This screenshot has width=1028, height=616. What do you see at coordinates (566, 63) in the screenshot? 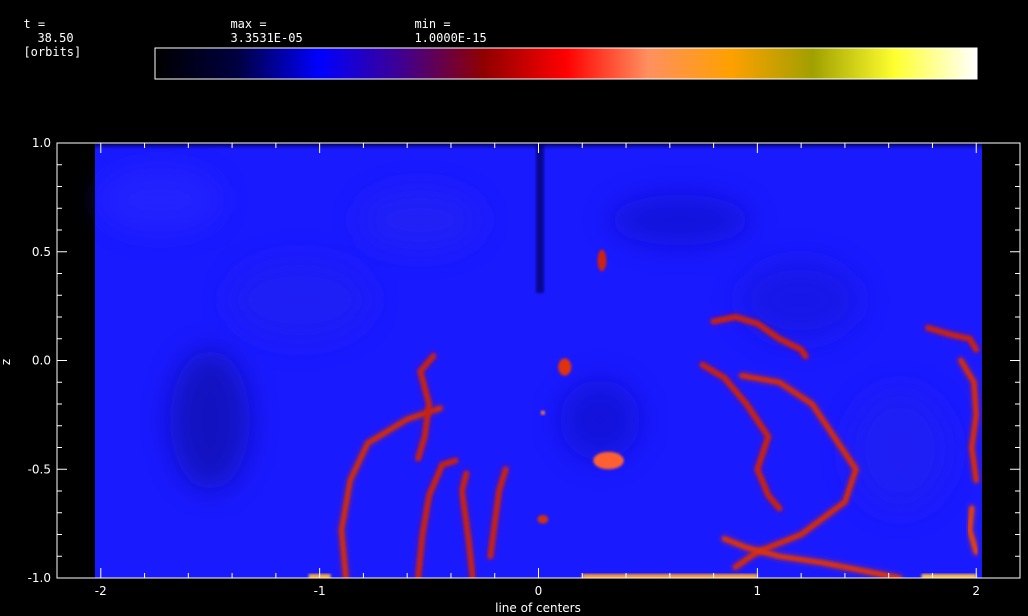
I see `colorbar` at bounding box center [566, 63].